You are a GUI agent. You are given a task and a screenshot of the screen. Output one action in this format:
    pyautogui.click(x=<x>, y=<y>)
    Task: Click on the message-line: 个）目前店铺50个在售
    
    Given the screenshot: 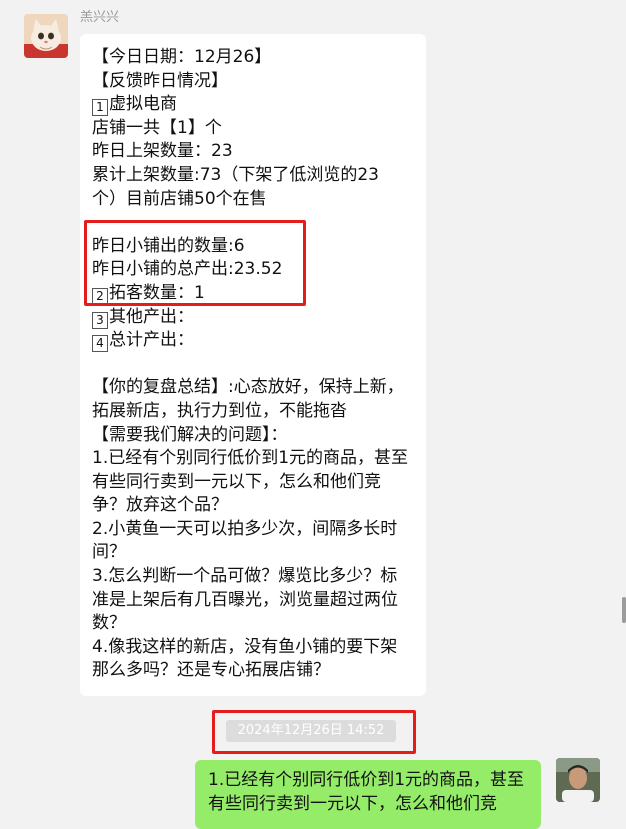 What is the action you would take?
    pyautogui.click(x=179, y=198)
    